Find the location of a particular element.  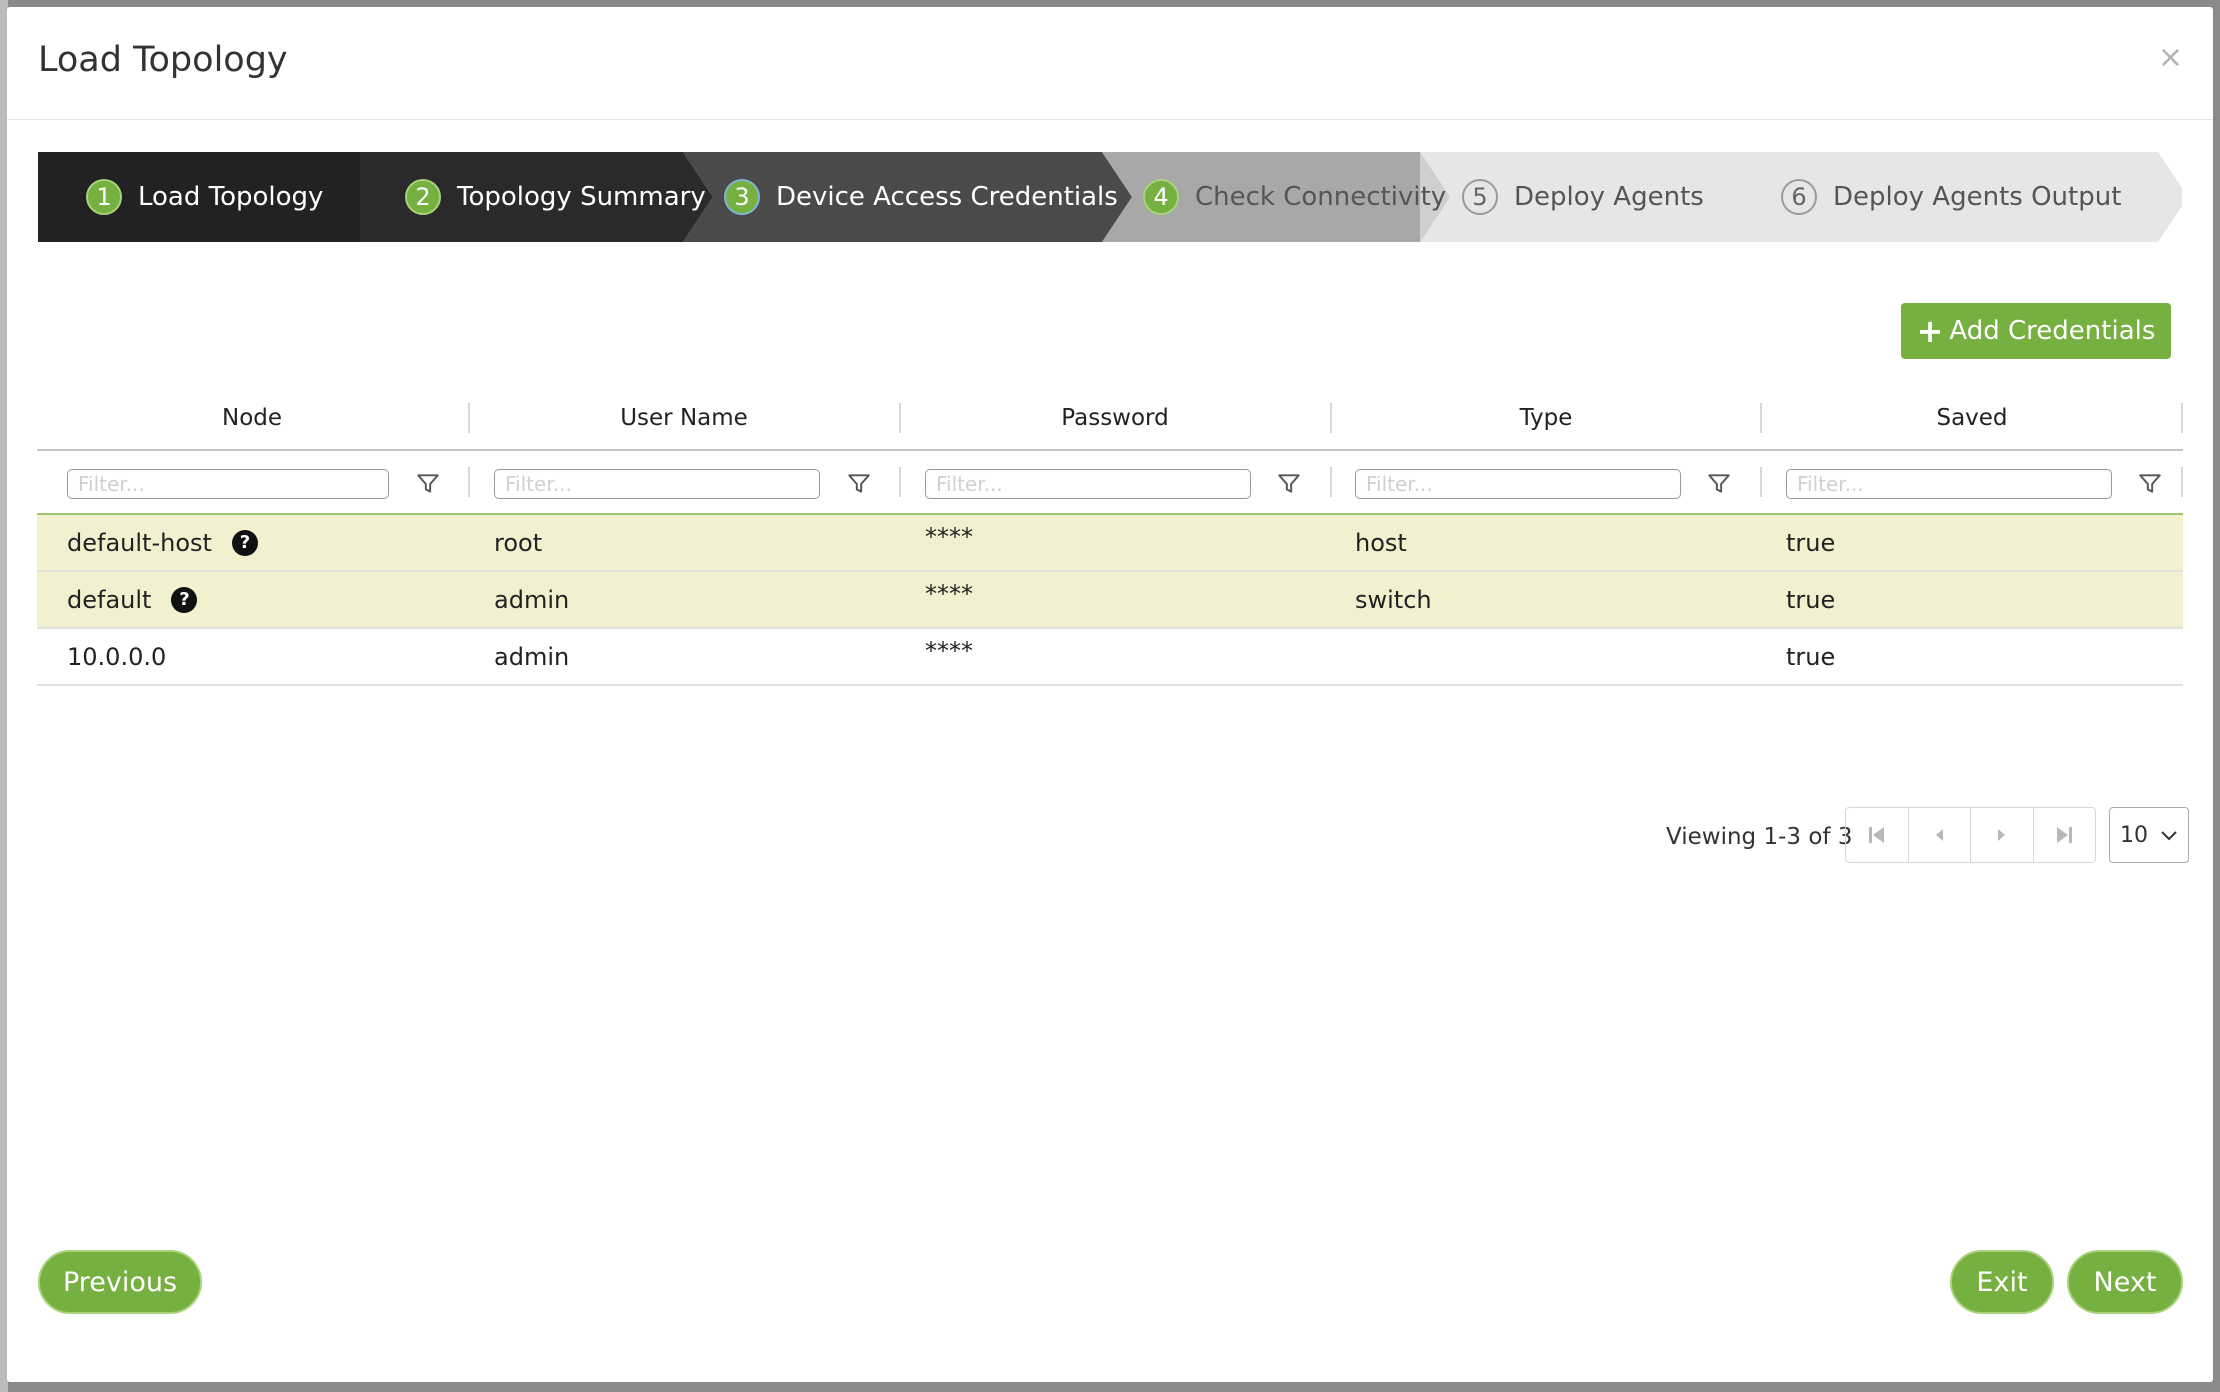

modal-title: Load Topology is located at coordinates (163, 60).